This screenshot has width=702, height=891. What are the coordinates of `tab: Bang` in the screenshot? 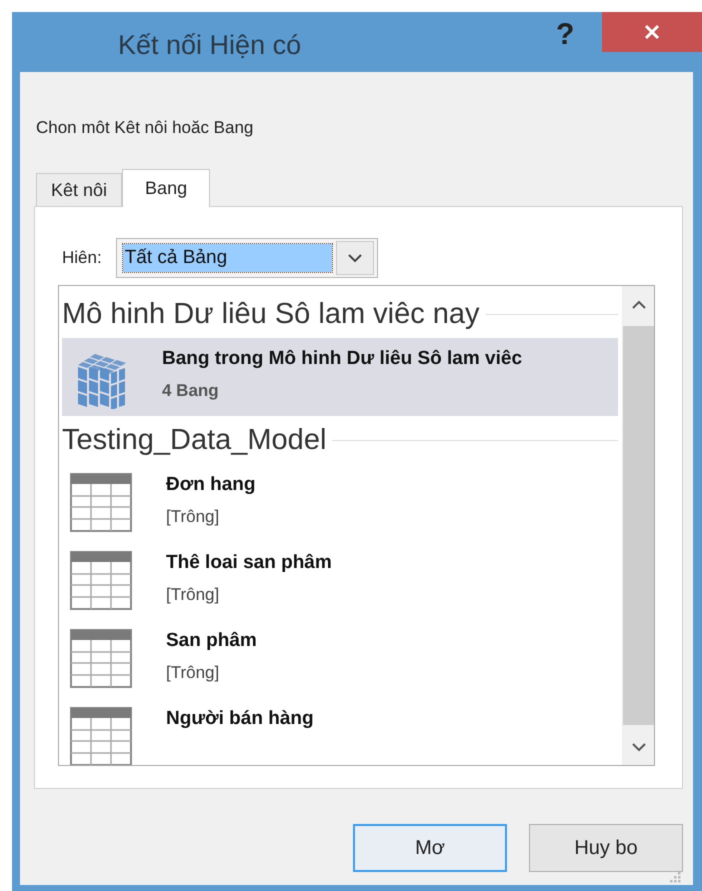 It's located at (166, 188).